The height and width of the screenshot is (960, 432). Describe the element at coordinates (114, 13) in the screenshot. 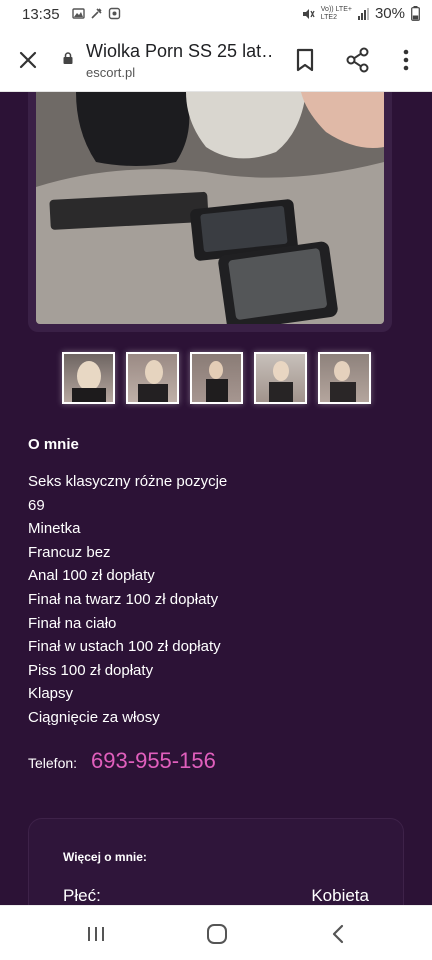

I see `app-icon` at that location.